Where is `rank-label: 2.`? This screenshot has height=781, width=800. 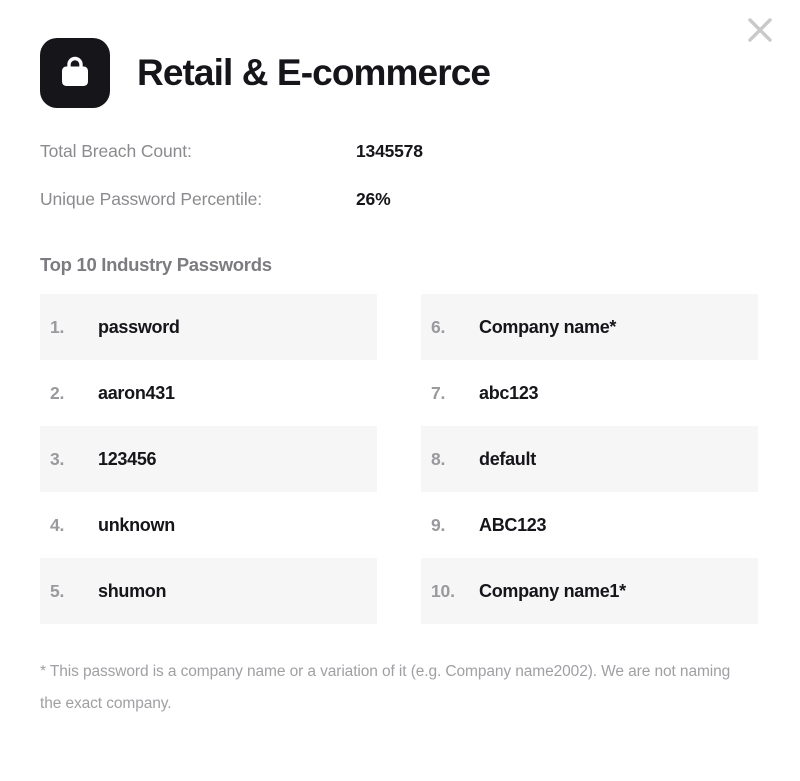
rank-label: 2. is located at coordinates (57, 392).